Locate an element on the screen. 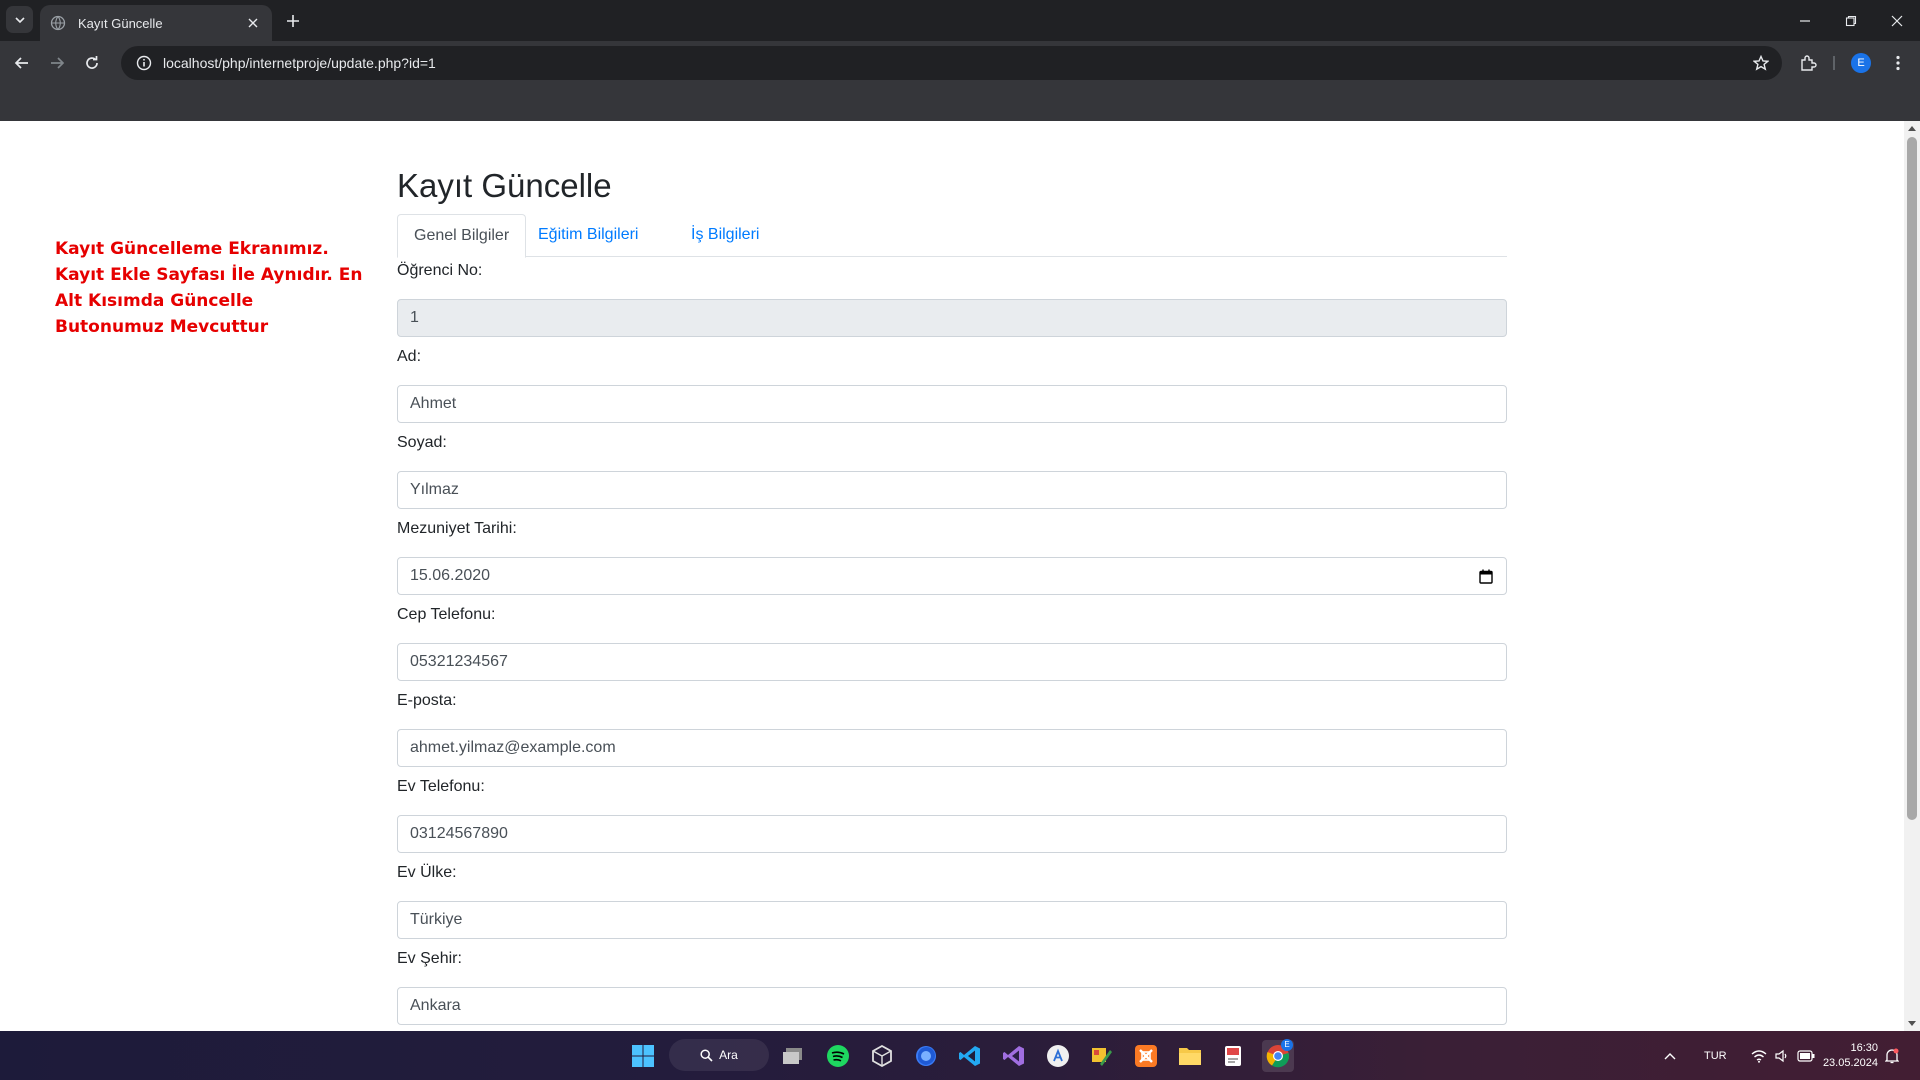 This screenshot has width=1920, height=1080. app-store-icon is located at coordinates (1058, 1056).